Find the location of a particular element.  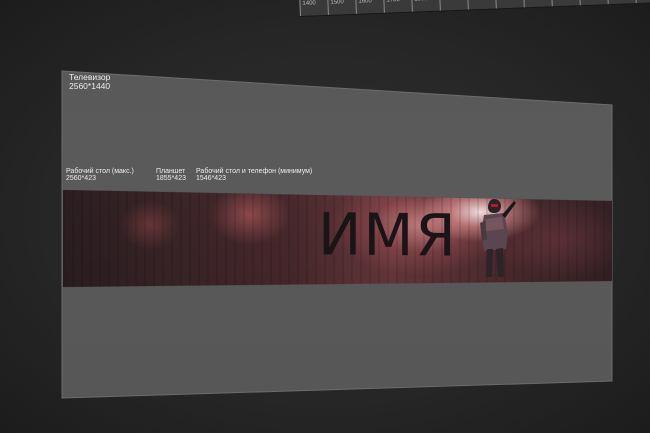

tablet-dimensions: 1855*423 is located at coordinates (171, 179).